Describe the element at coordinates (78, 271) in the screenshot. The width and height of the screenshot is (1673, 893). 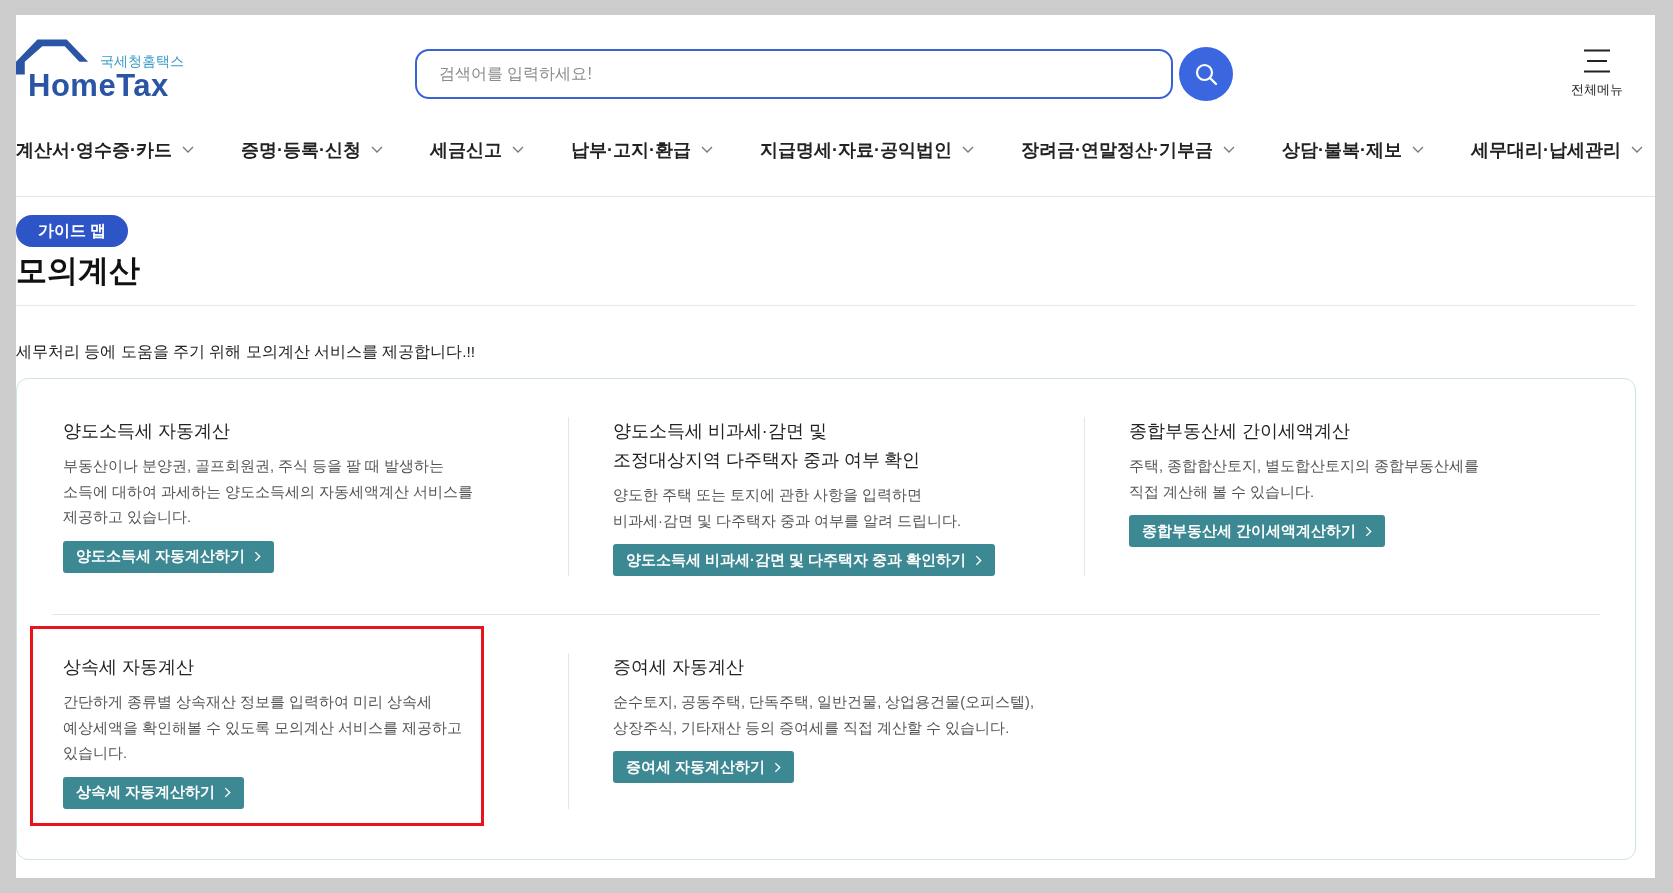
I see `page-title: 모의계산` at that location.